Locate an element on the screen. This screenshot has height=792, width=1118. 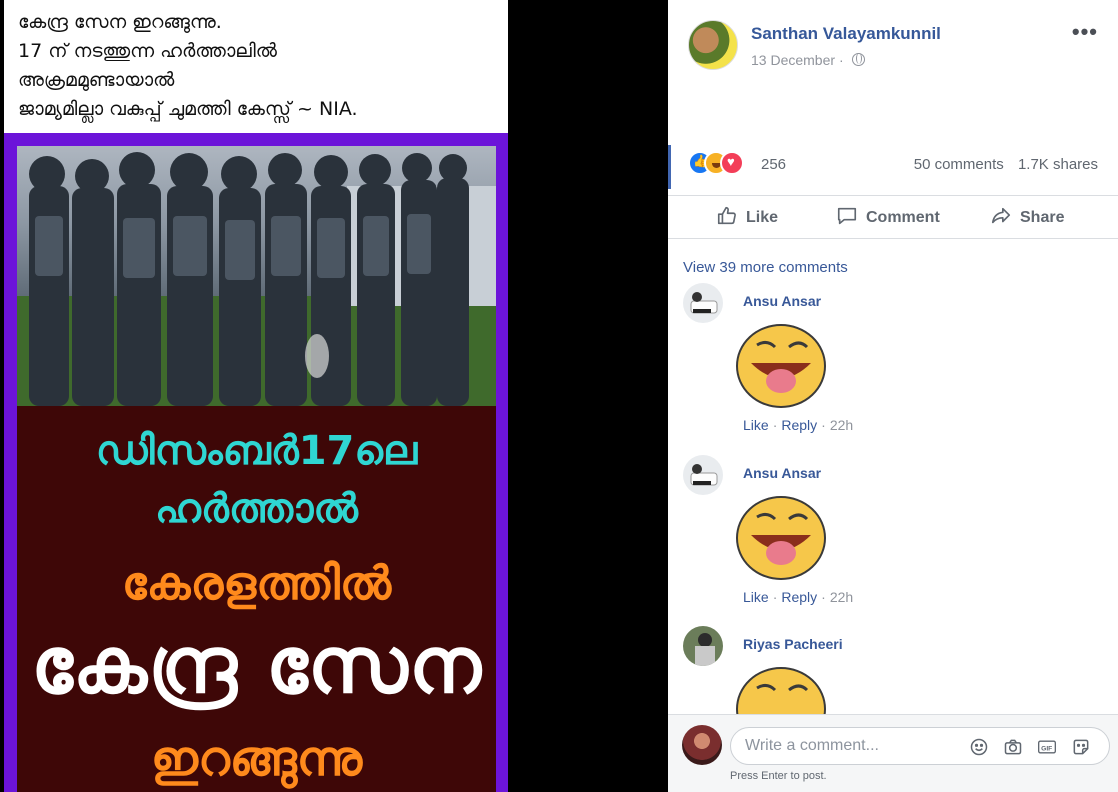
reaction-summary: 256 50 comments 1.7K shares is located at coordinates (893, 167).